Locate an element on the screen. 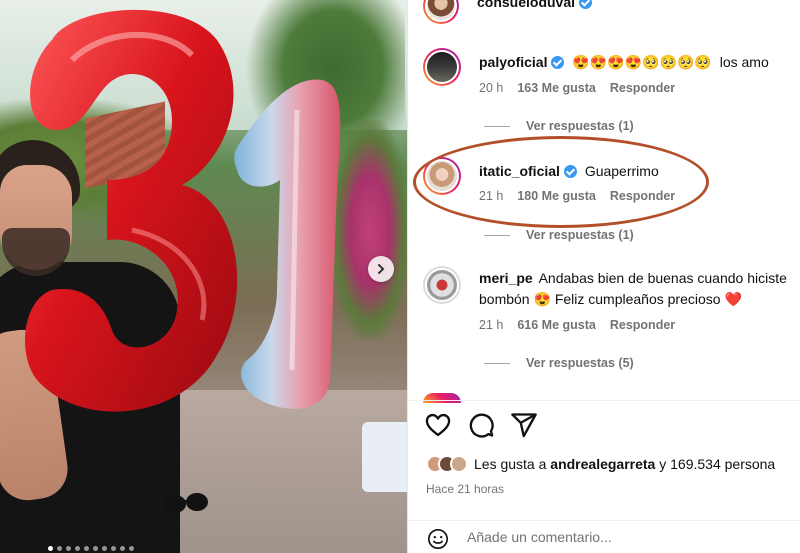  paper-plane-icon is located at coordinates (524, 425).